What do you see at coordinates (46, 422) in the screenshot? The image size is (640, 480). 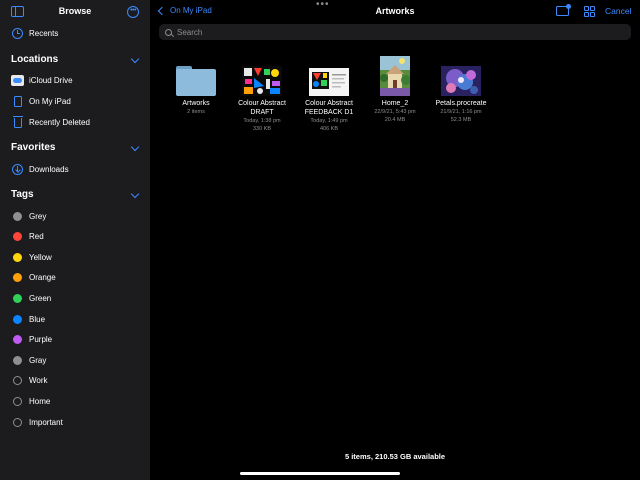 I see `sidebar-item-label: Important` at bounding box center [46, 422].